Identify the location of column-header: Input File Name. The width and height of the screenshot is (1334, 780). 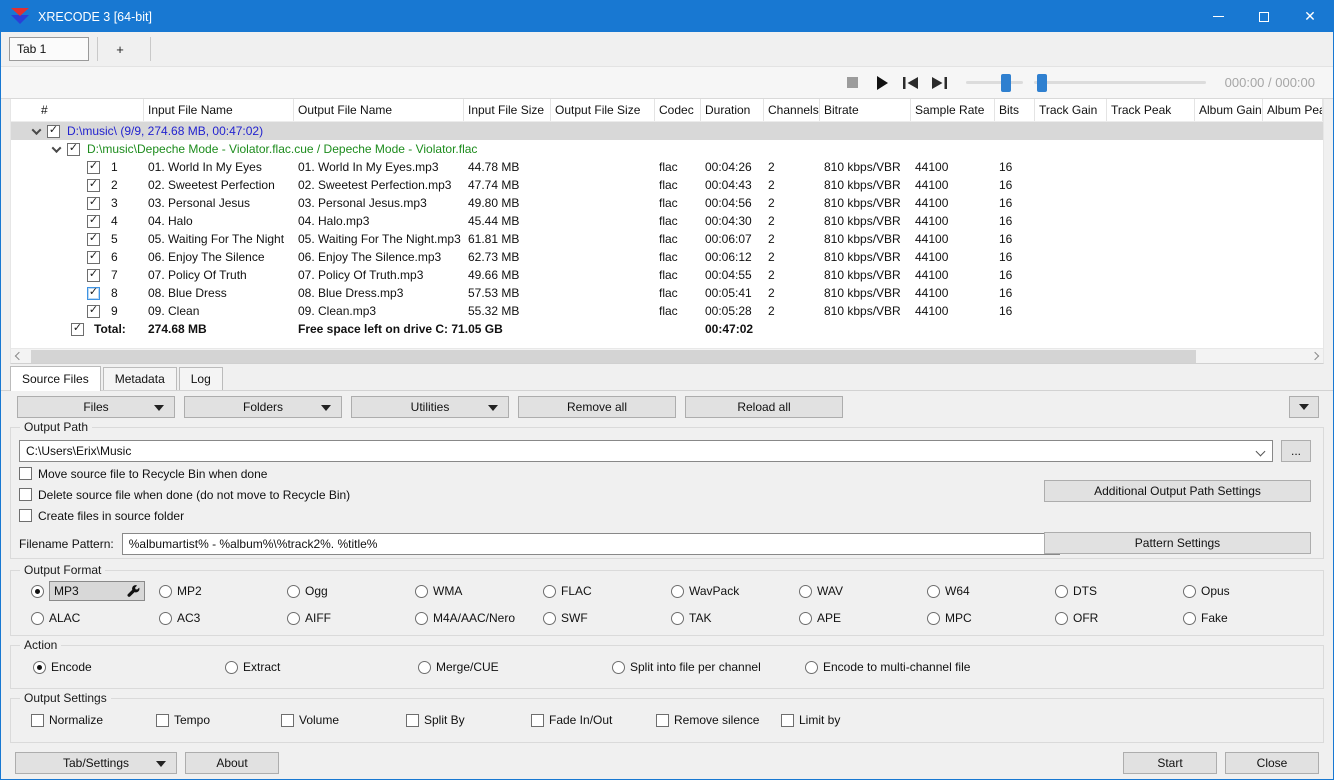
(219, 110).